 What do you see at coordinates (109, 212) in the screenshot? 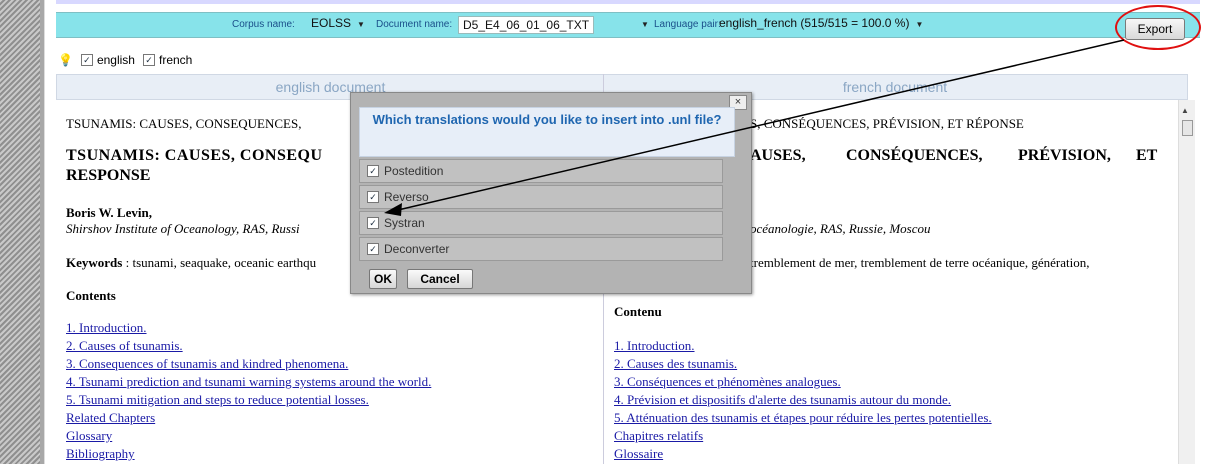
I see `english-author: Boris W. Levin,` at bounding box center [109, 212].